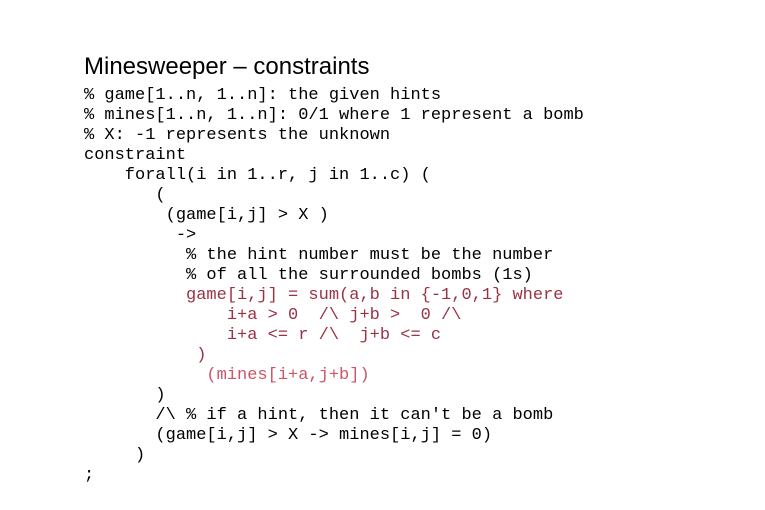 The height and width of the screenshot is (510, 765). I want to click on code-line: /\ % if a hint, then it can't be a bomb, so click(319, 415).